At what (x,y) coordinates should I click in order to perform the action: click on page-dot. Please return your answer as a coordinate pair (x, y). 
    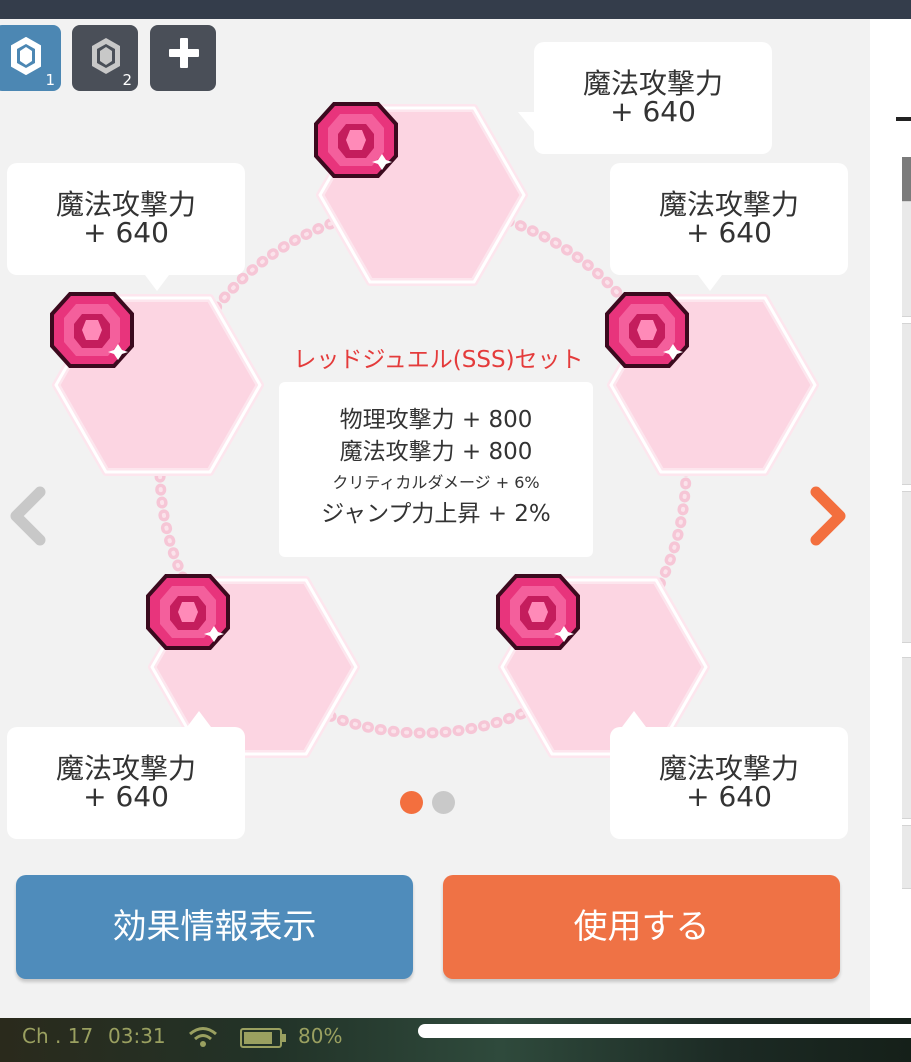
    Looking at the image, I should click on (443, 802).